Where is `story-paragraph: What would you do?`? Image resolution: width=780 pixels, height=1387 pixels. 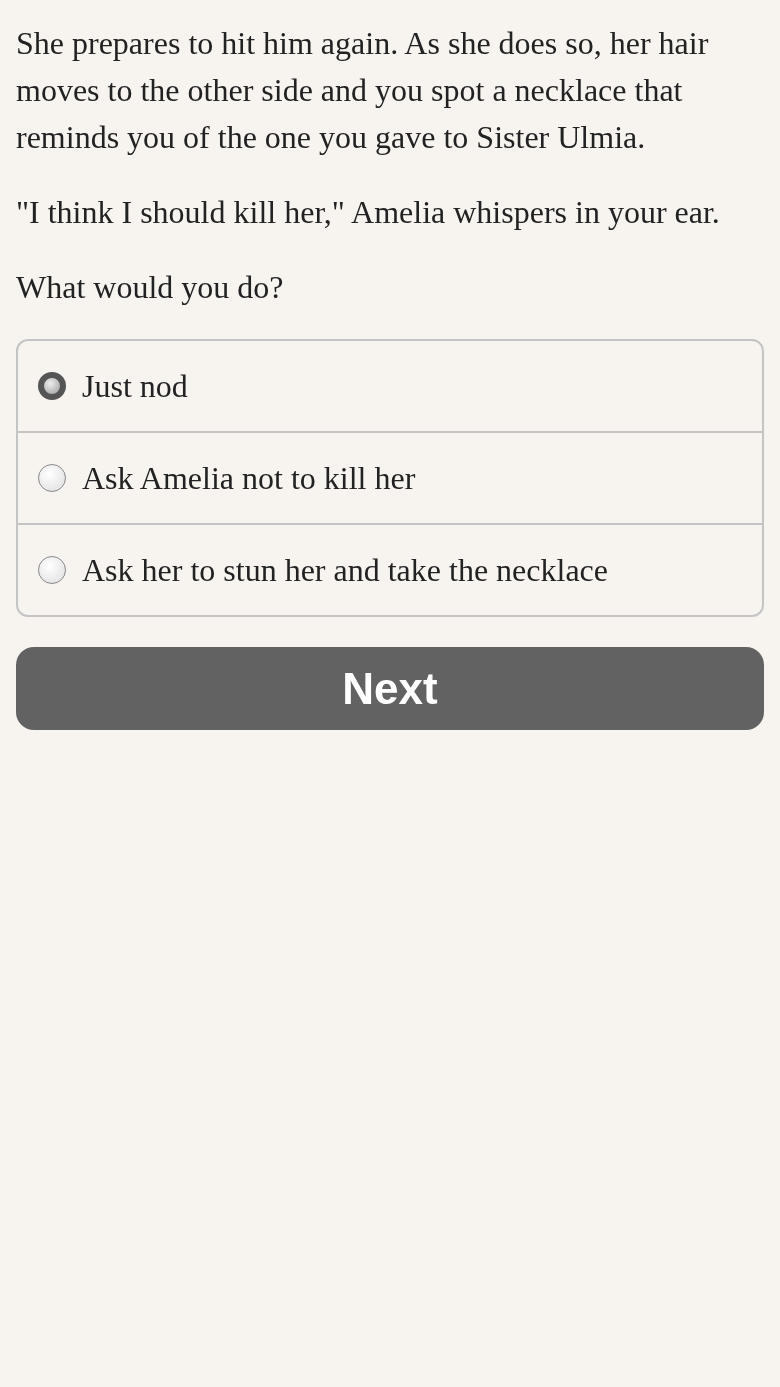 story-paragraph: What would you do? is located at coordinates (150, 287).